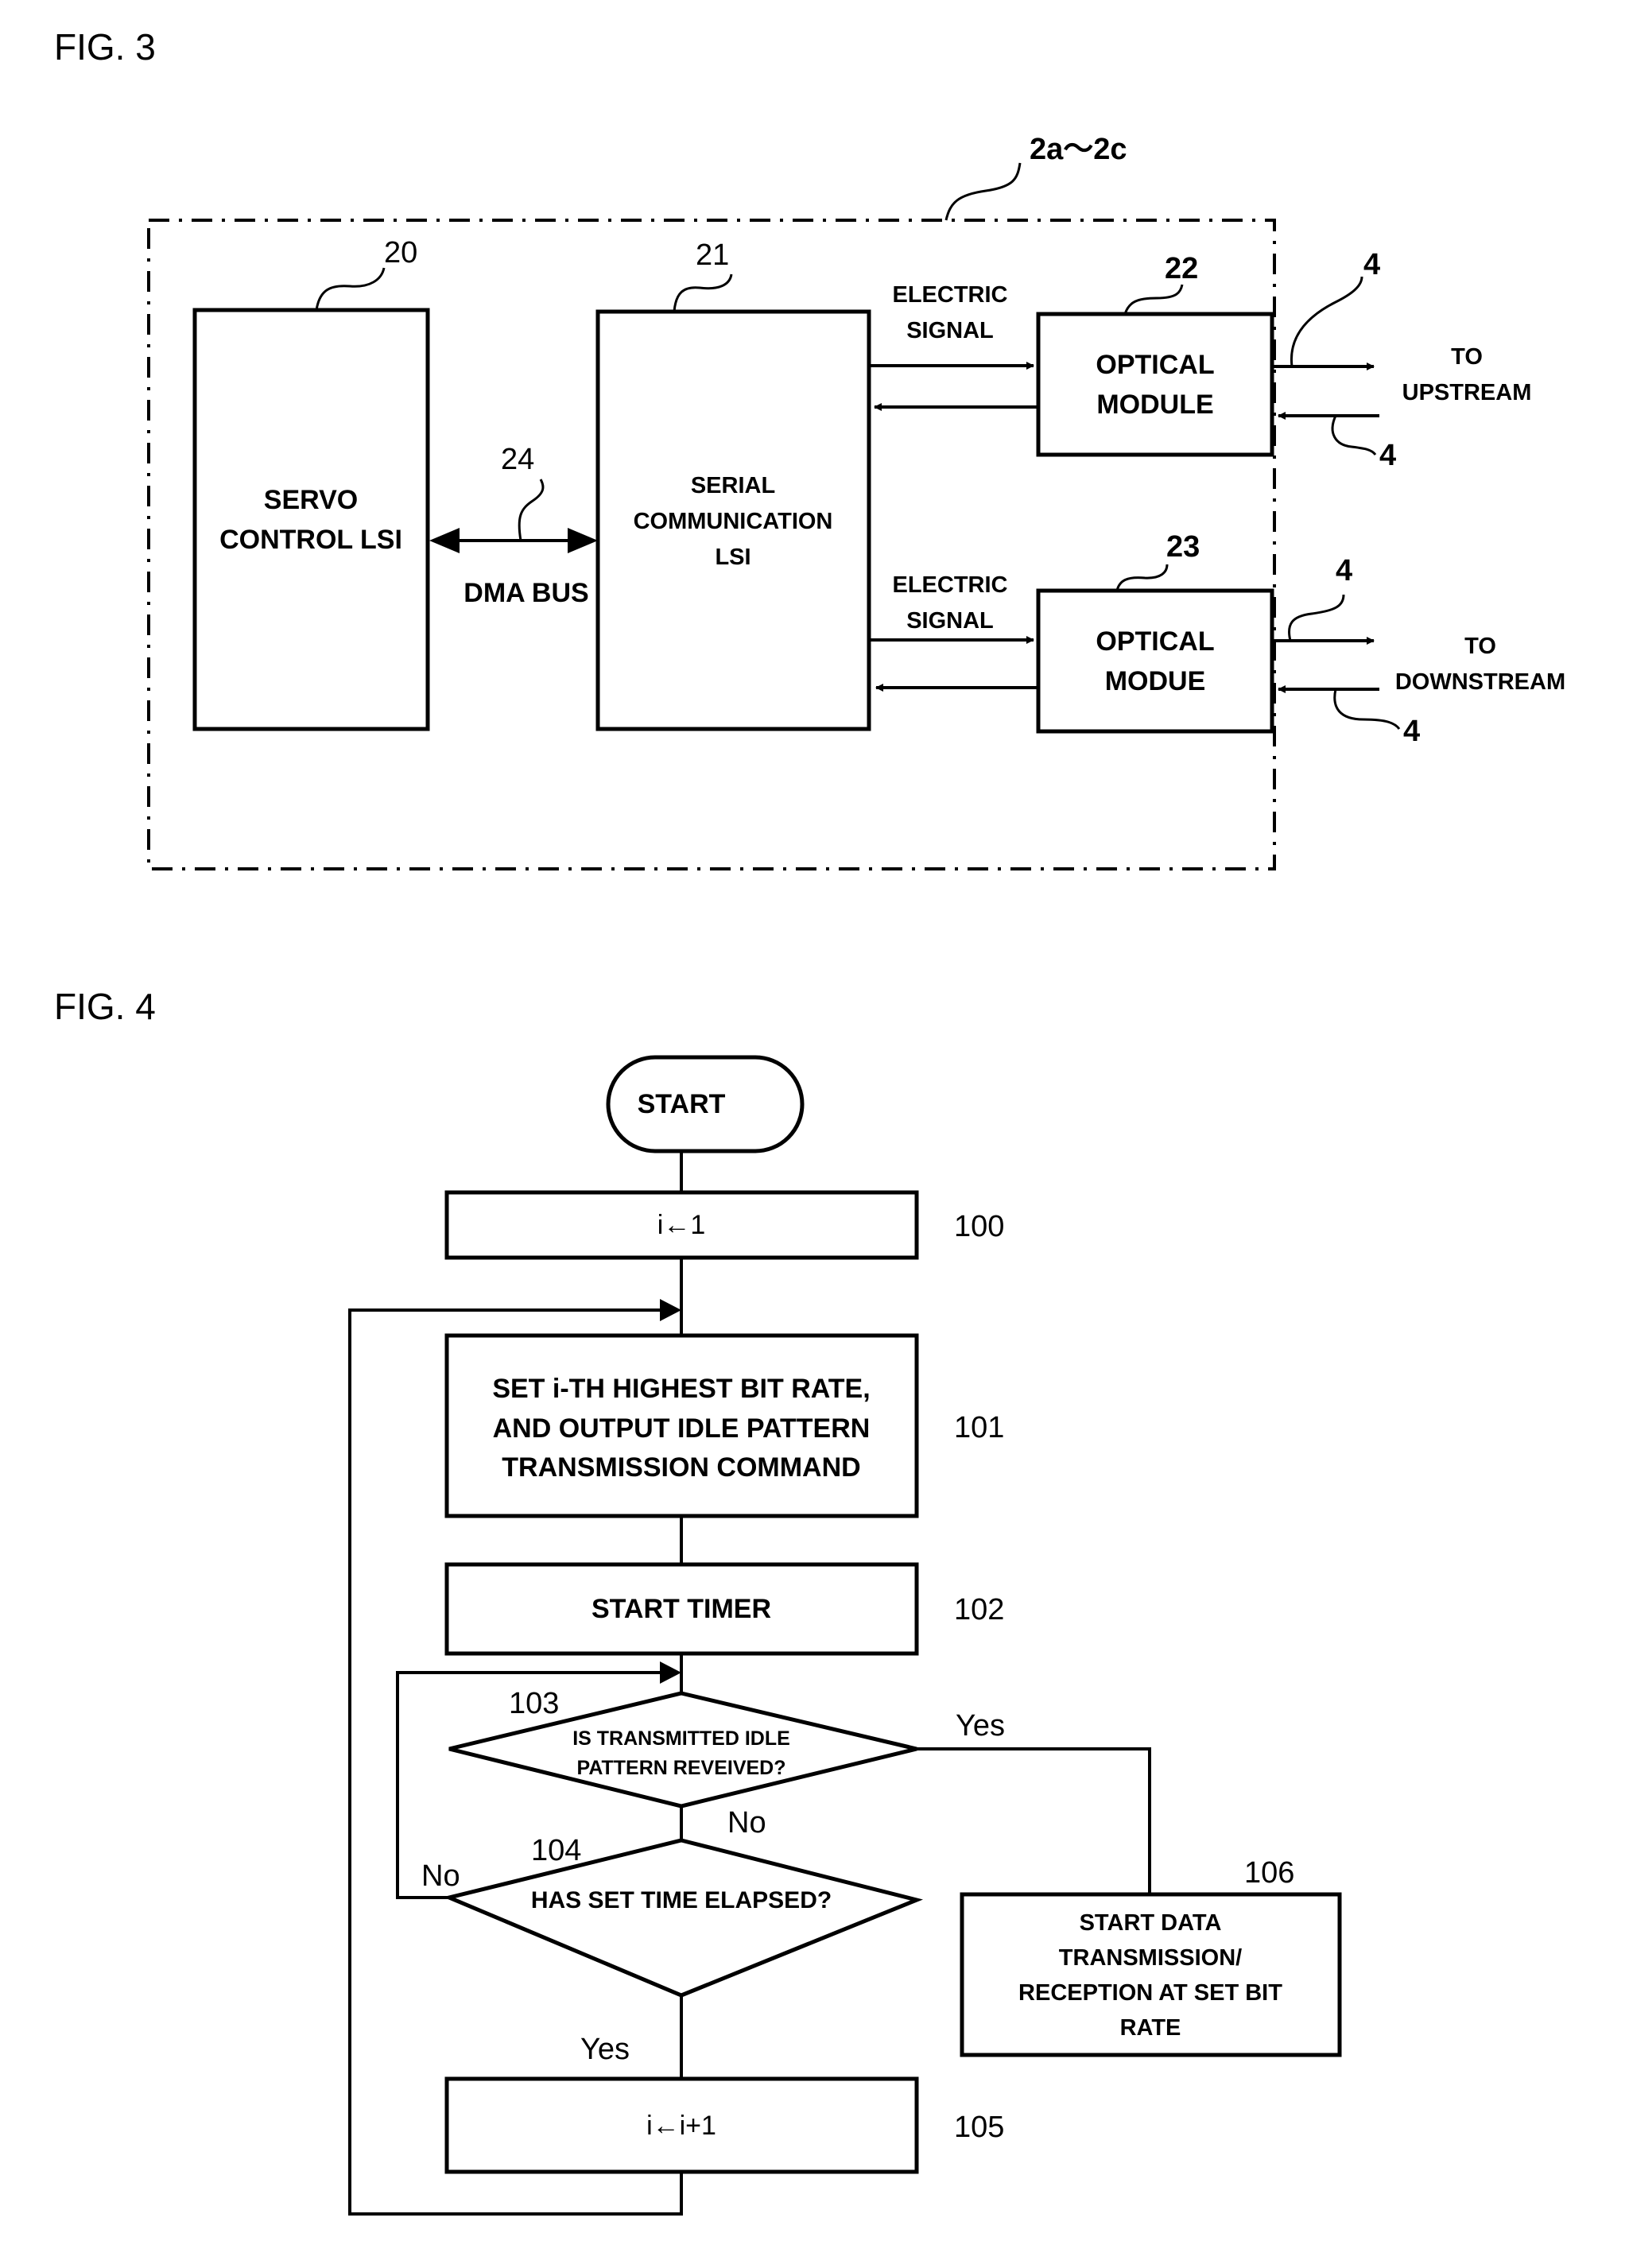 Image resolution: width=1629 pixels, height=2268 pixels. I want to click on decision-104-diamond, so click(683, 1918).